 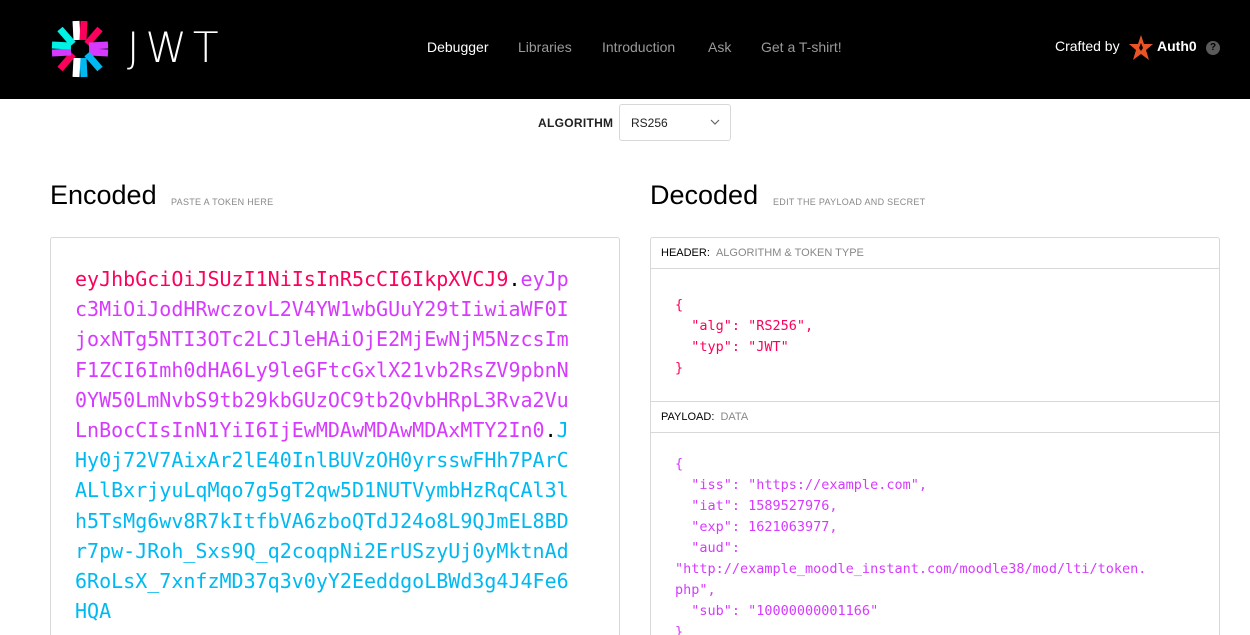 What do you see at coordinates (176, 48) in the screenshot?
I see `brand-wordmark: JWT` at bounding box center [176, 48].